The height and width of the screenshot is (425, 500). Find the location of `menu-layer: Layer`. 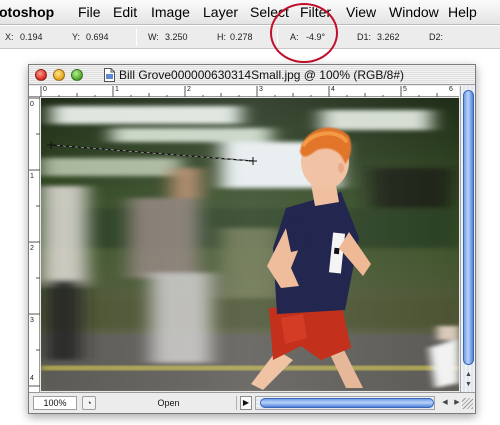

menu-layer: Layer is located at coordinates (220, 12).